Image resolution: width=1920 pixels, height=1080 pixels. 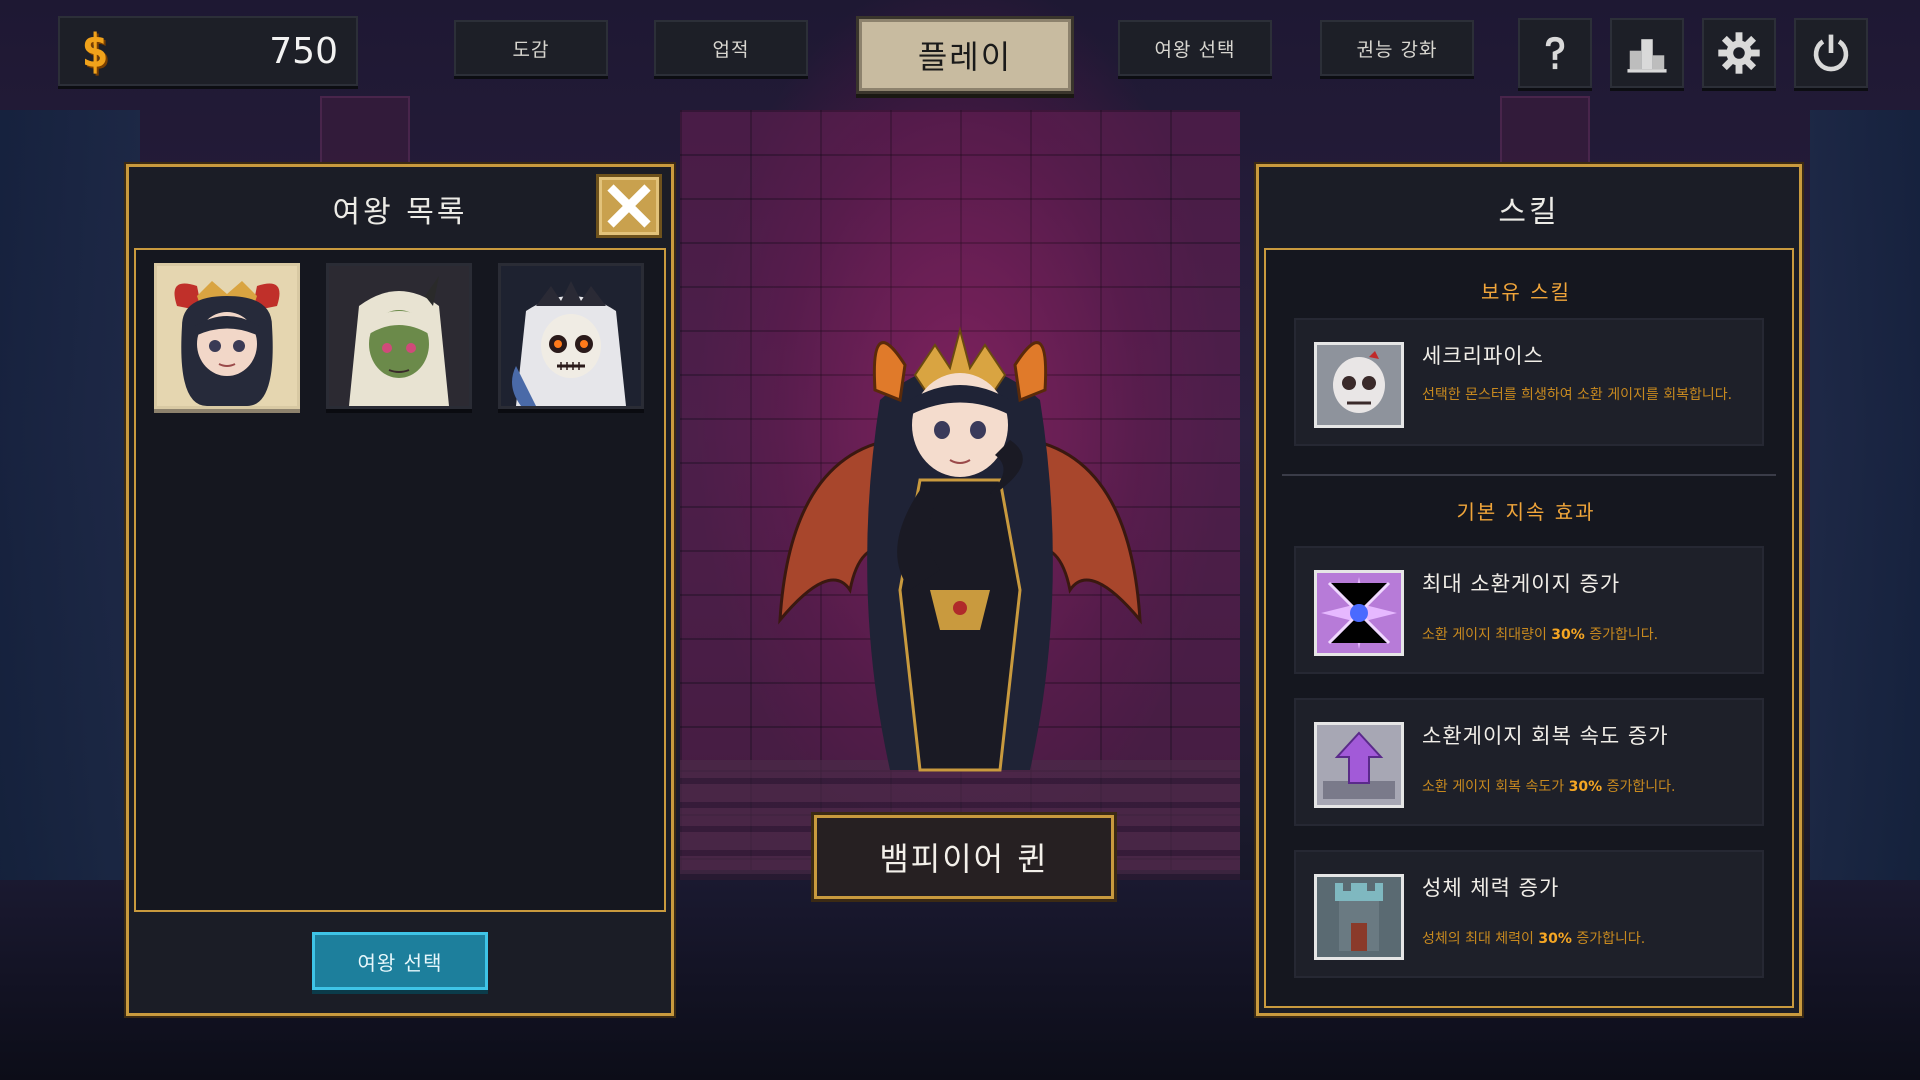 I want to click on skill-card-sacrifice: 세크리파이스 선택한 몬스터를 희생하여 소환 게이지를 회복합니다., so click(x=1529, y=382).